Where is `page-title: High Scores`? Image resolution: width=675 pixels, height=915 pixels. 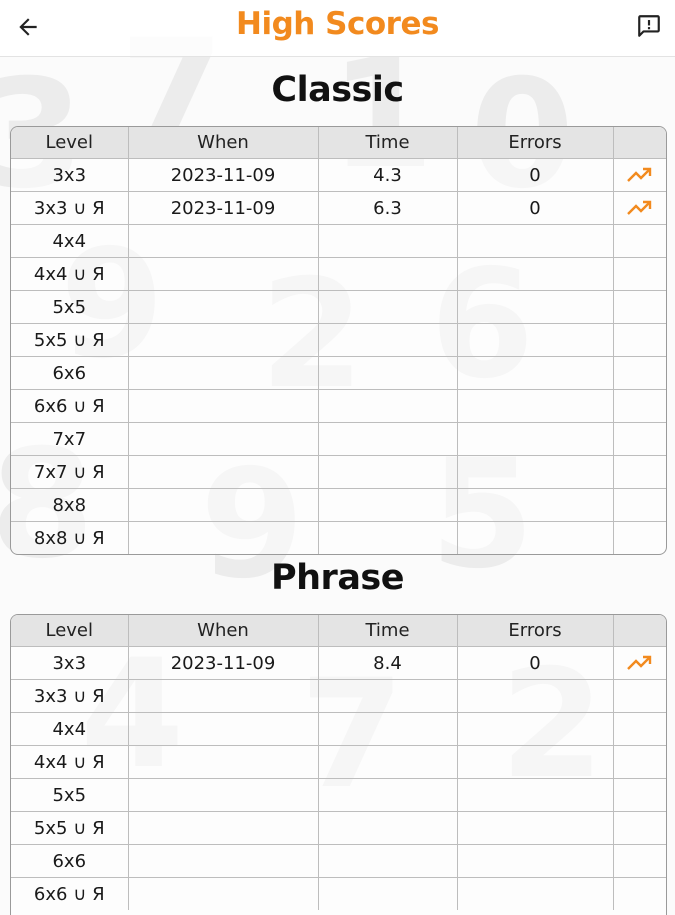 page-title: High Scores is located at coordinates (337, 24).